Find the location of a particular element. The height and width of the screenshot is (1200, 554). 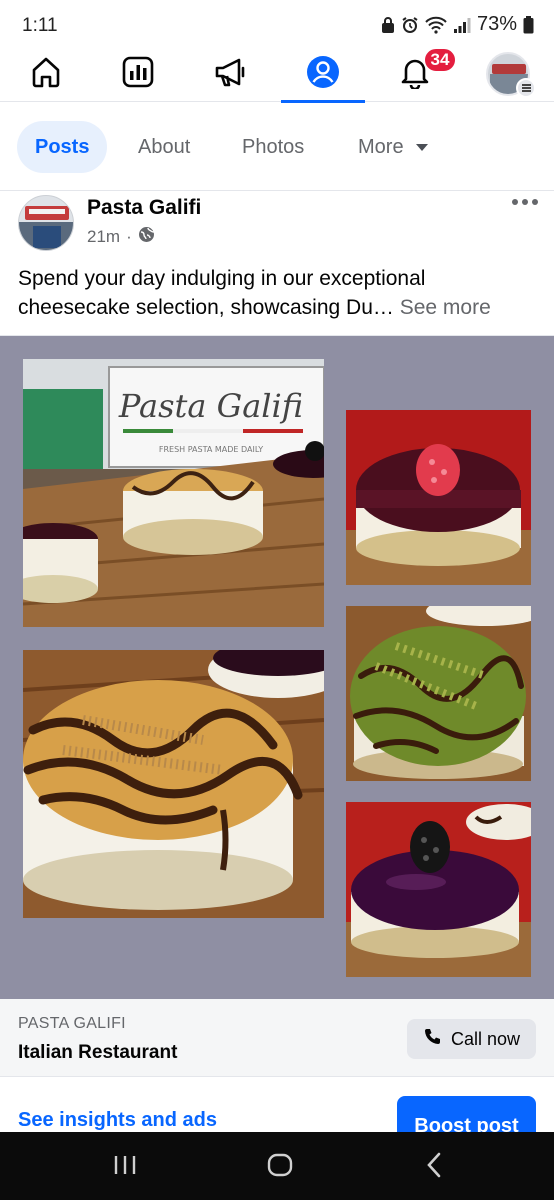

post-meta: 21m · is located at coordinates (121, 237).